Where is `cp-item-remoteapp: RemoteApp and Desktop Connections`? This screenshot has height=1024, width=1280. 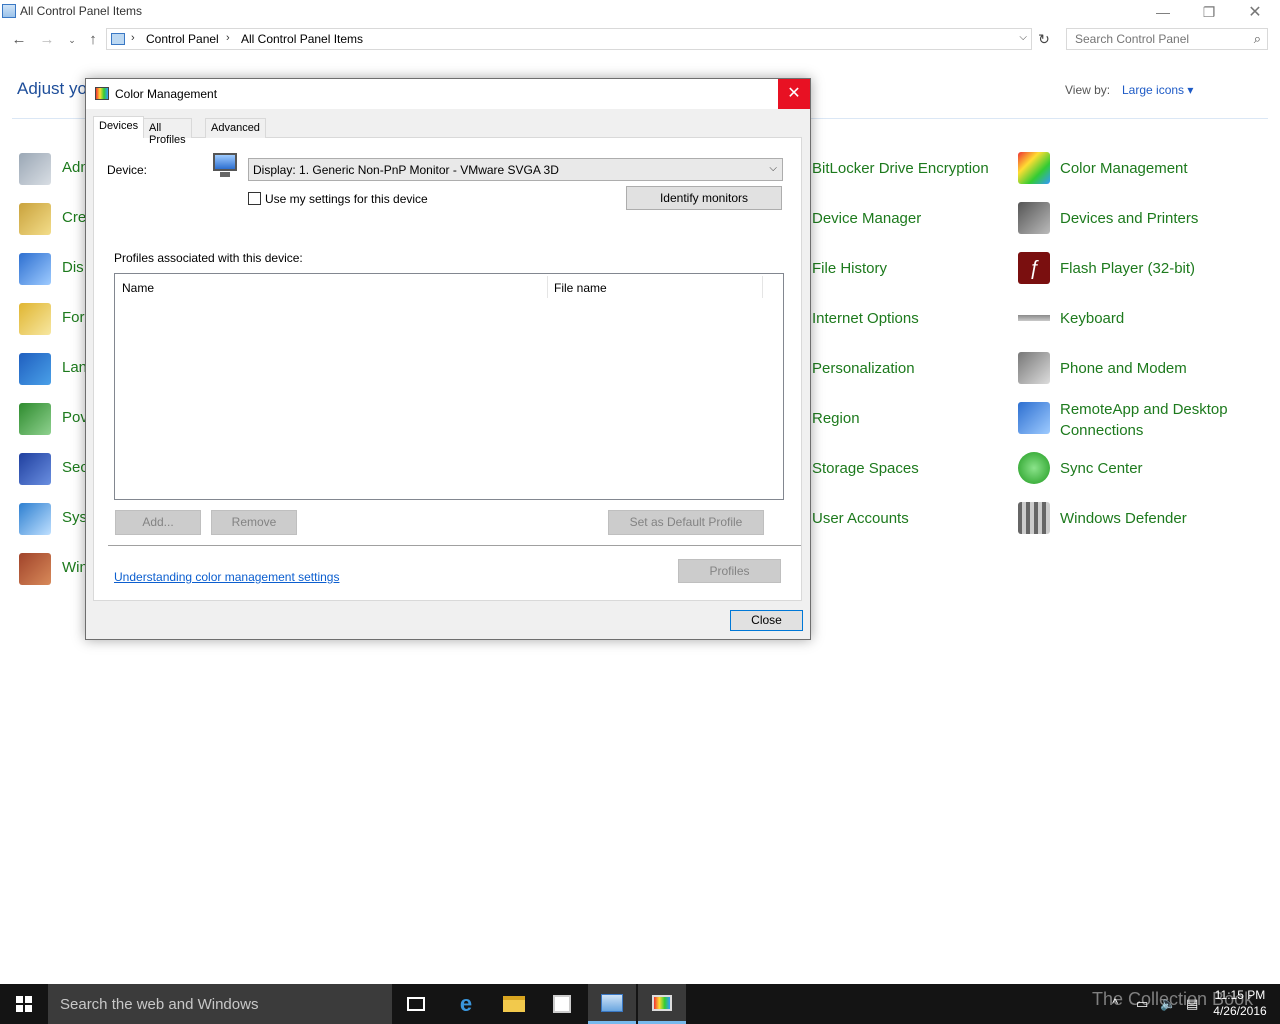 cp-item-remoteapp: RemoteApp and Desktop Connections is located at coordinates (1134, 420).